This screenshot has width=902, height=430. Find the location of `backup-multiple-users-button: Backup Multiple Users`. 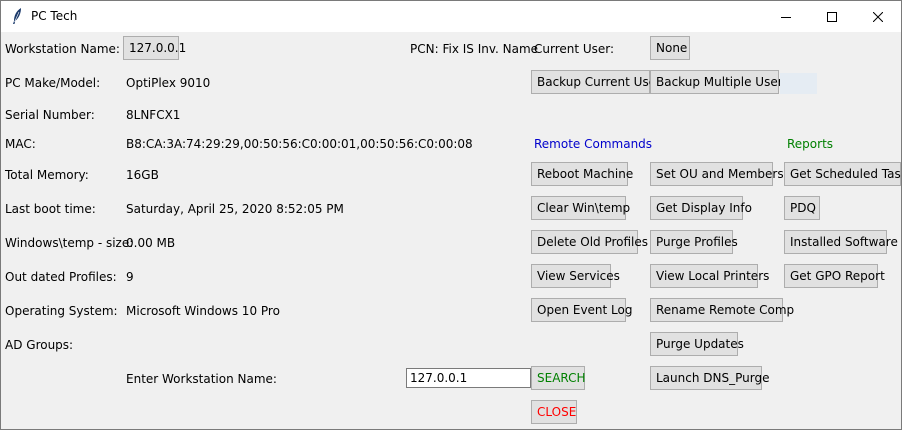

backup-multiple-users-button: Backup Multiple Users is located at coordinates (719, 82).